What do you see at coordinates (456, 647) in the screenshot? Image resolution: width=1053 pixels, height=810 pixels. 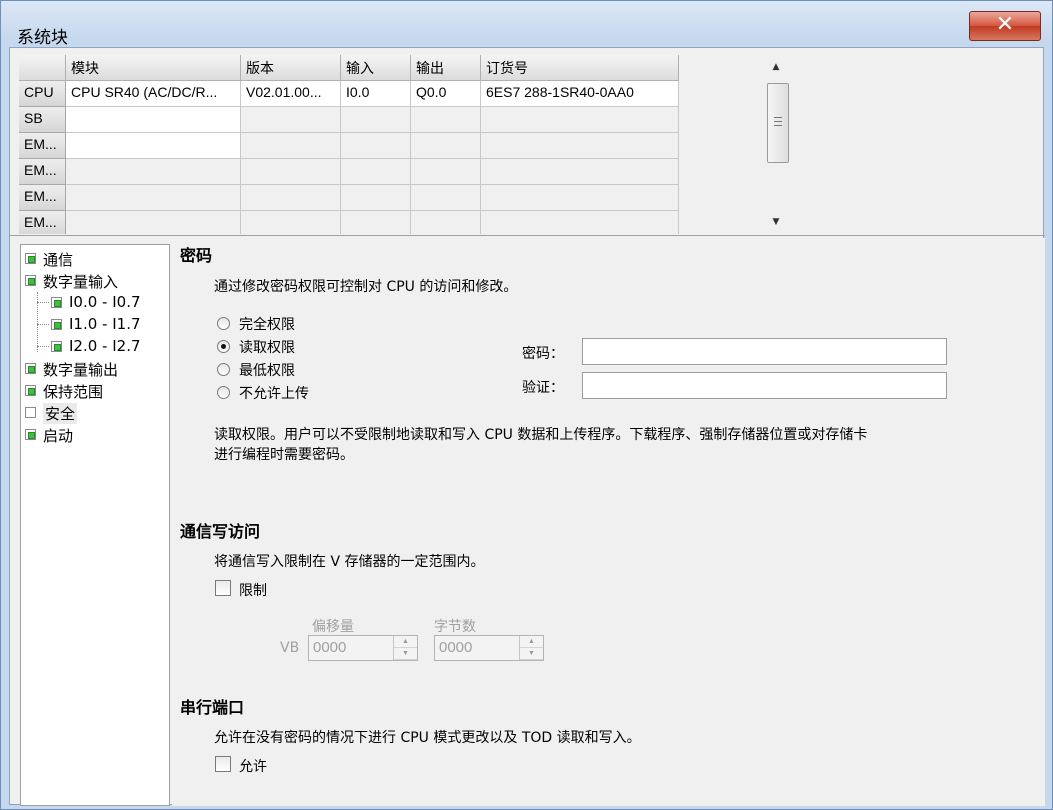 I see `byte-count-value: 0000` at bounding box center [456, 647].